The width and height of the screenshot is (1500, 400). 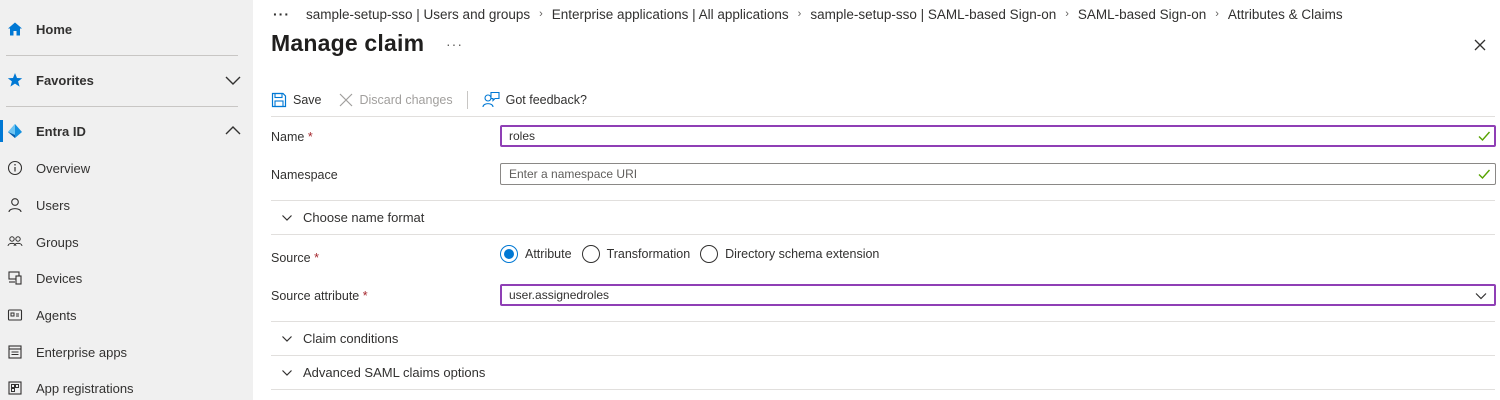 I want to click on radio-label: Transformation, so click(x=648, y=254).